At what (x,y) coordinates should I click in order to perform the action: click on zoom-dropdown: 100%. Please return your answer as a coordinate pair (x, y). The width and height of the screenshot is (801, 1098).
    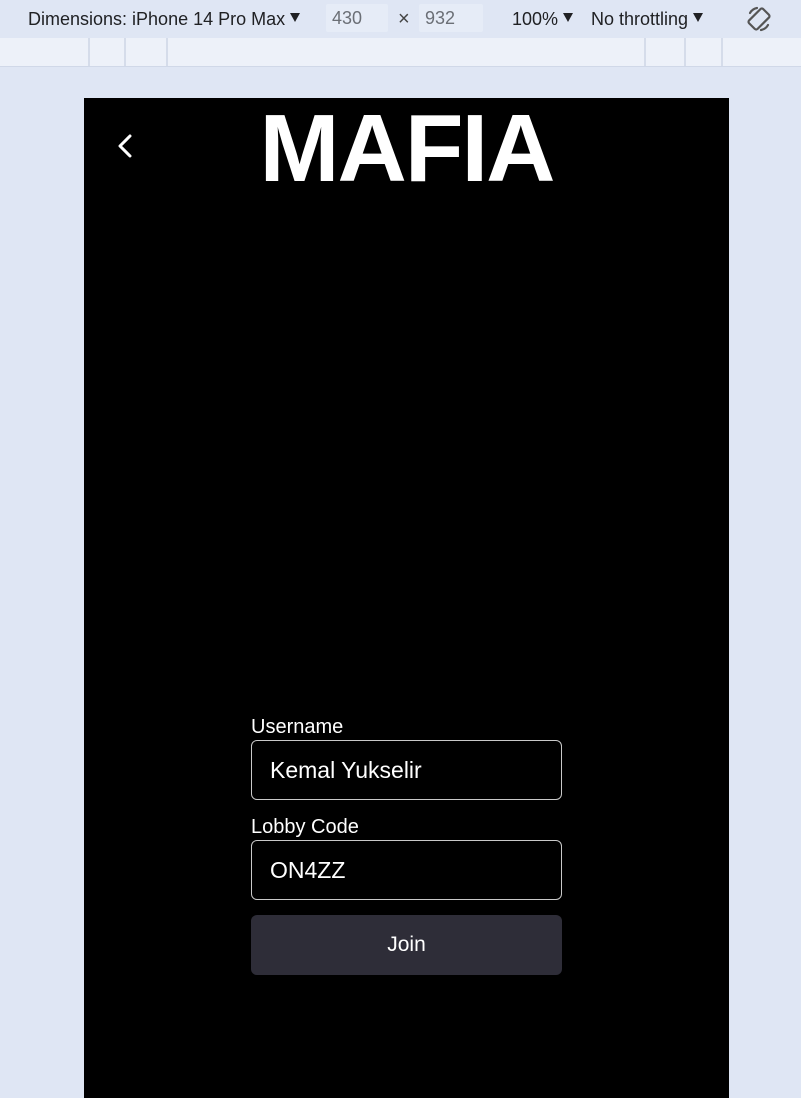
    Looking at the image, I should click on (543, 19).